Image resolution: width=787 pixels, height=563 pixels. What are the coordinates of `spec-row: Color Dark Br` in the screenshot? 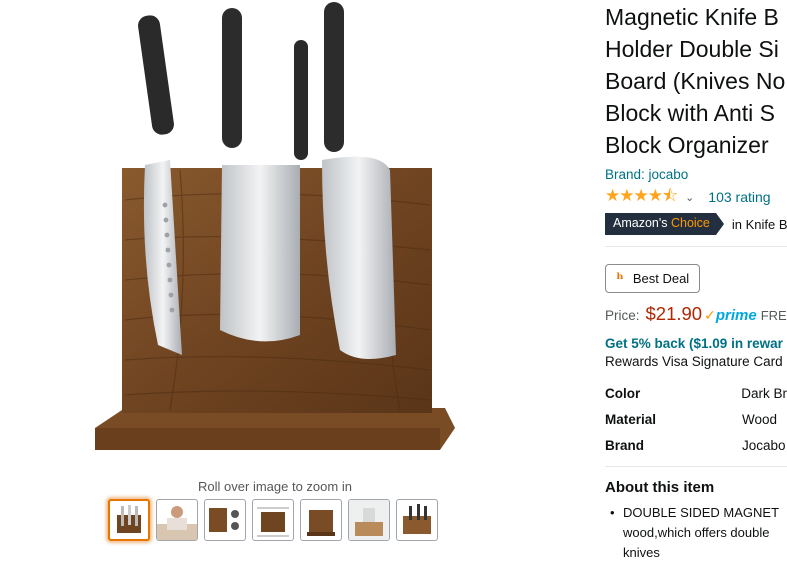 It's located at (696, 393).